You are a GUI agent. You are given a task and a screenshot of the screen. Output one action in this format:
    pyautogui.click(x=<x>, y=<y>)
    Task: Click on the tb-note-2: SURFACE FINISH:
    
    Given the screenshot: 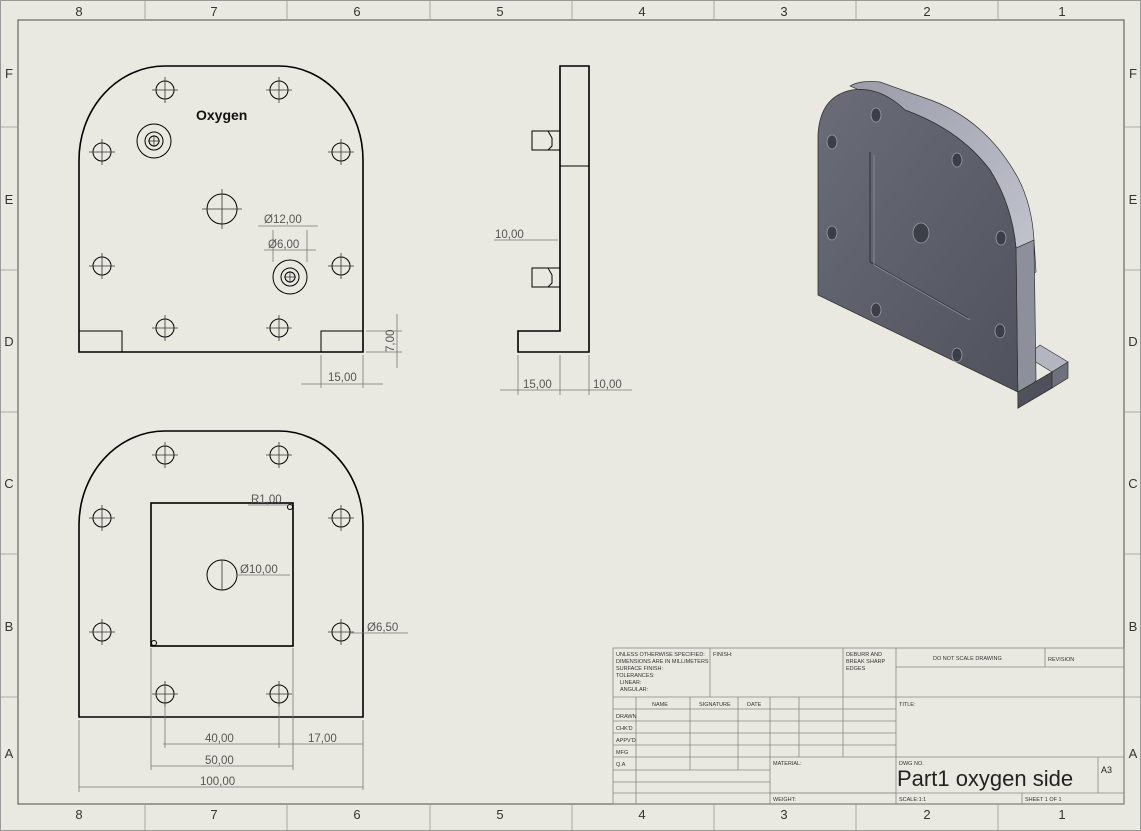 What is the action you would take?
    pyautogui.click(x=640, y=669)
    